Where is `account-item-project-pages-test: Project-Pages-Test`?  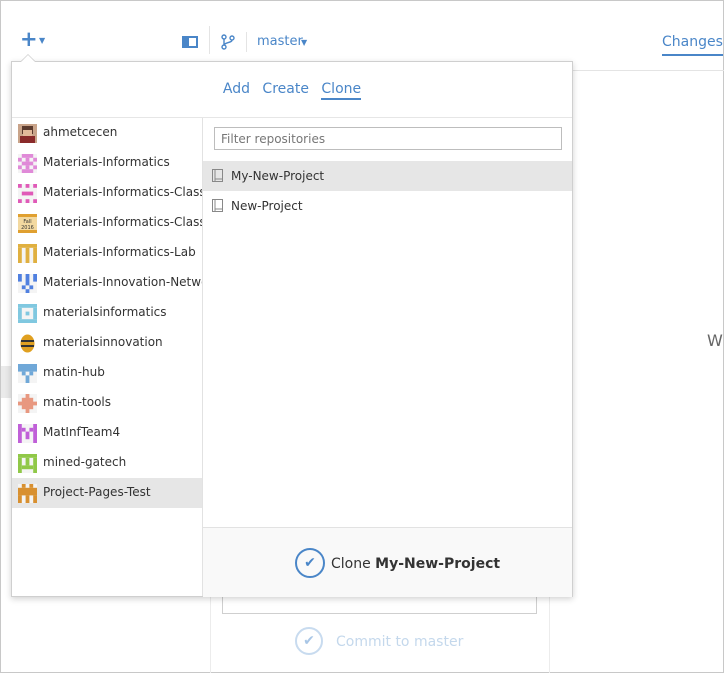 account-item-project-pages-test: Project-Pages-Test is located at coordinates (107, 493).